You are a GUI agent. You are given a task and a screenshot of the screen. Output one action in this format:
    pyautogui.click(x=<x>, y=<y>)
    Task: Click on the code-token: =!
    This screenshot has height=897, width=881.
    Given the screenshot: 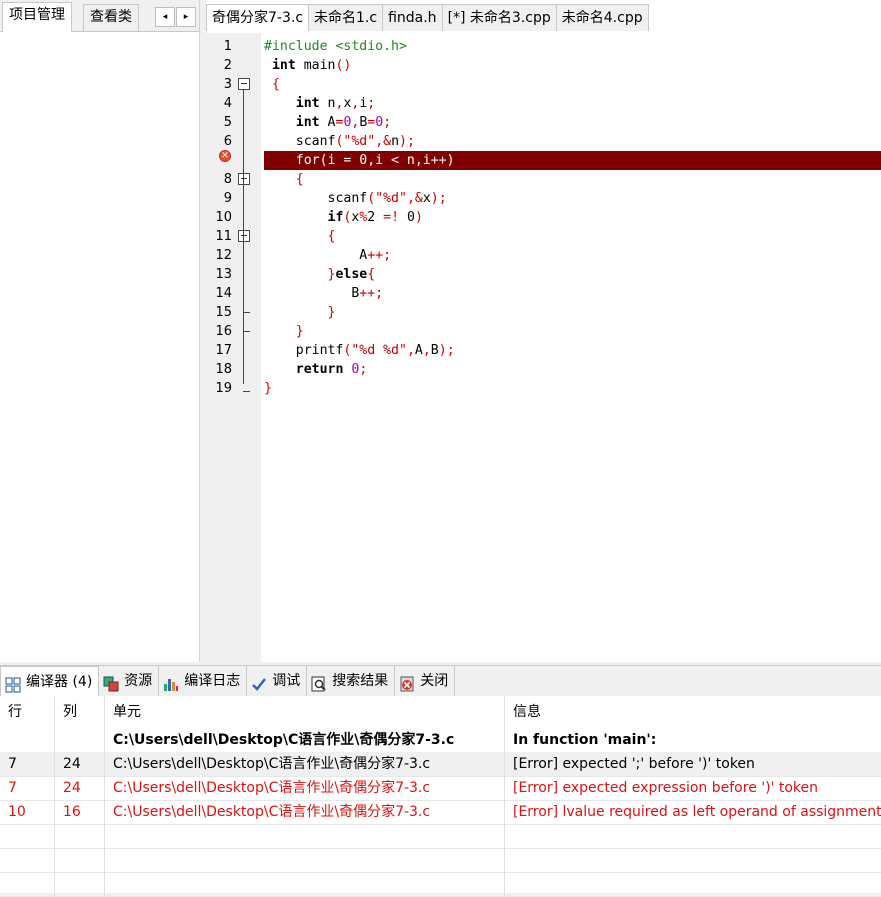 What is the action you would take?
    pyautogui.click(x=391, y=217)
    